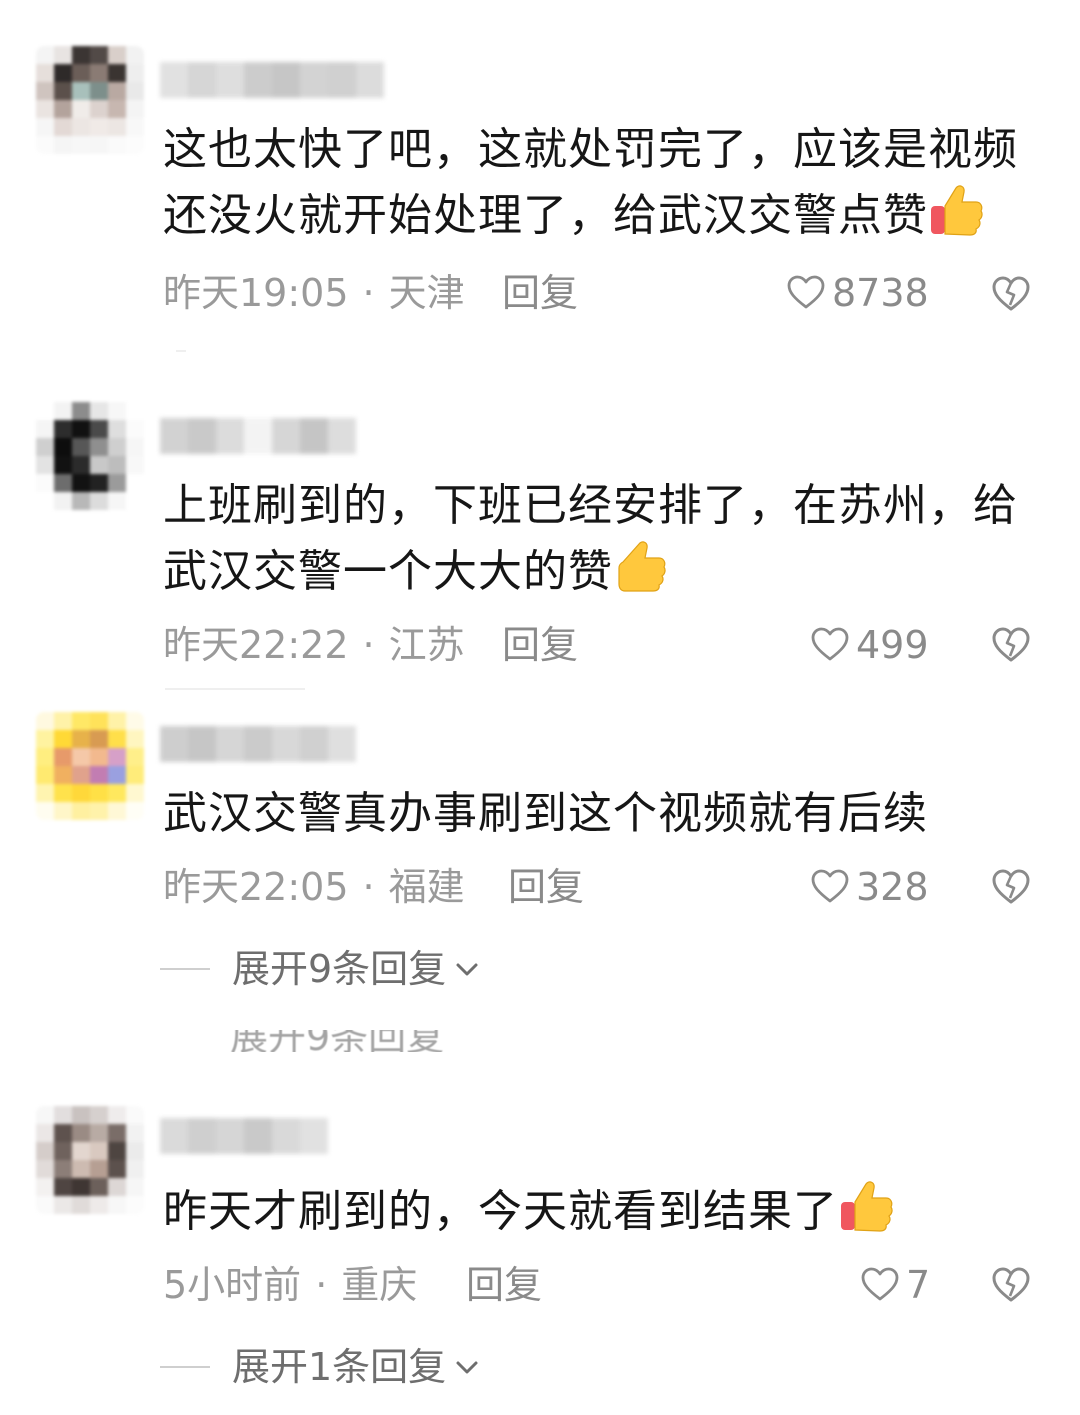 Image resolution: width=1080 pixels, height=1415 pixels. I want to click on like-button: 8738, so click(857, 293).